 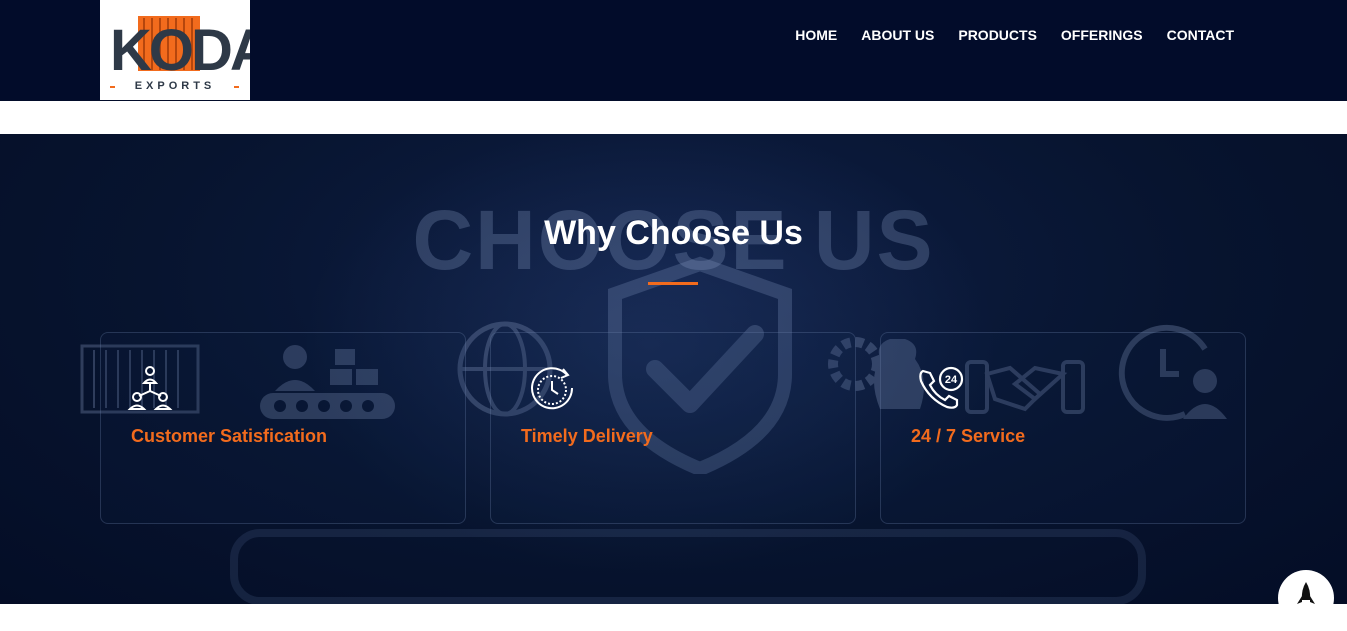 I want to click on scroll-to-top-button, so click(x=1306, y=598).